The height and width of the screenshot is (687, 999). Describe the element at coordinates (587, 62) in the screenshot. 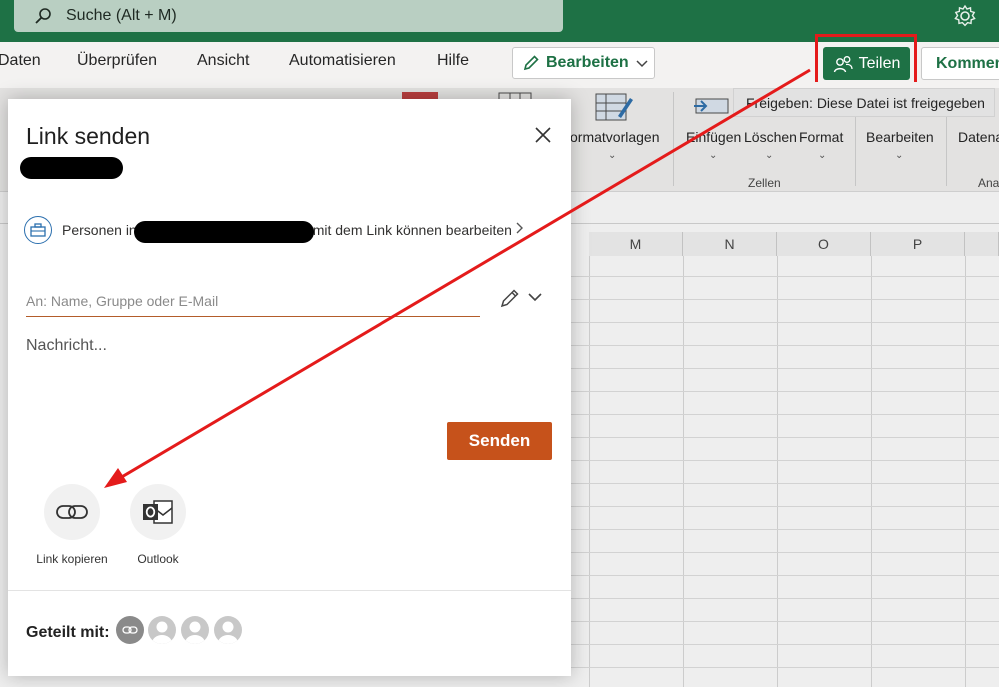

I see `edit-mode-label: Bearbeiten` at that location.